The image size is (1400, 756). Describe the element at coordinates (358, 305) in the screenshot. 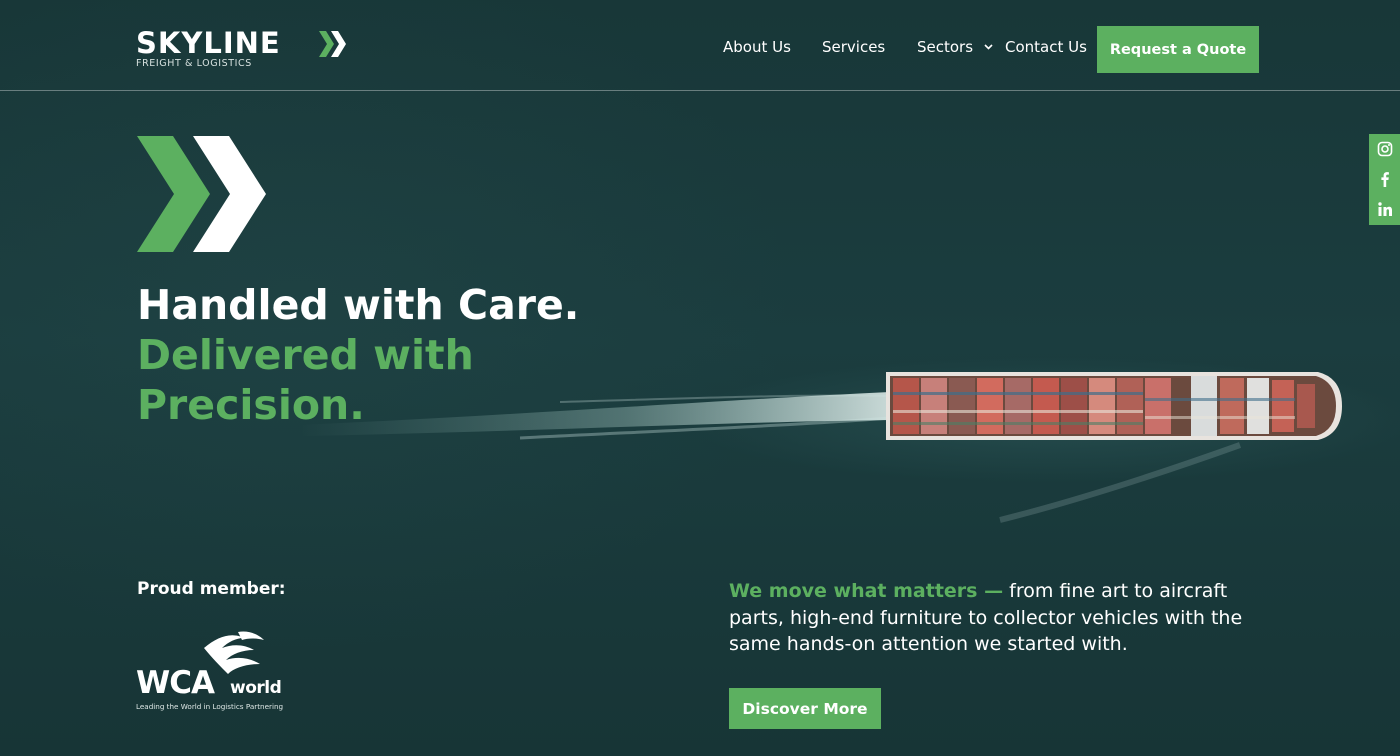

I see `headline-line-1: Handled with Care.` at that location.